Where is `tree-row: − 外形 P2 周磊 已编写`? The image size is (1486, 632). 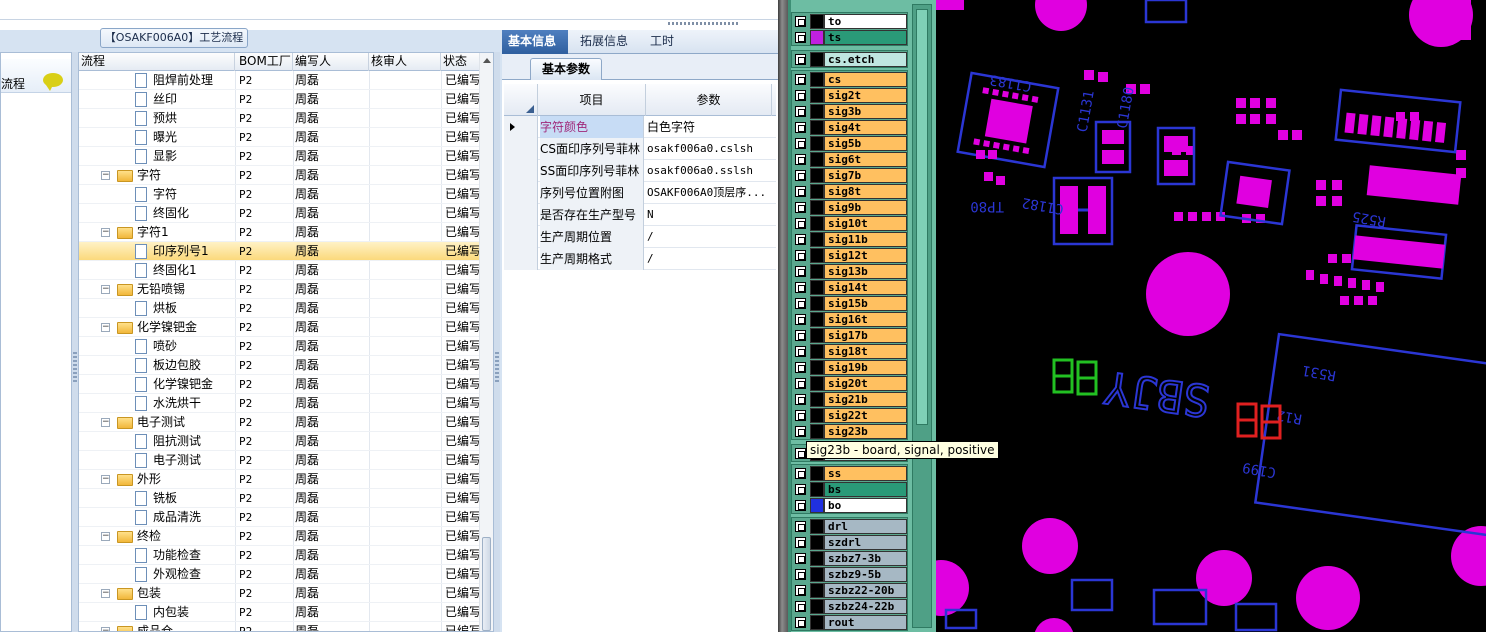
tree-row: − 外形 P2 周磊 已编写 is located at coordinates (279, 479).